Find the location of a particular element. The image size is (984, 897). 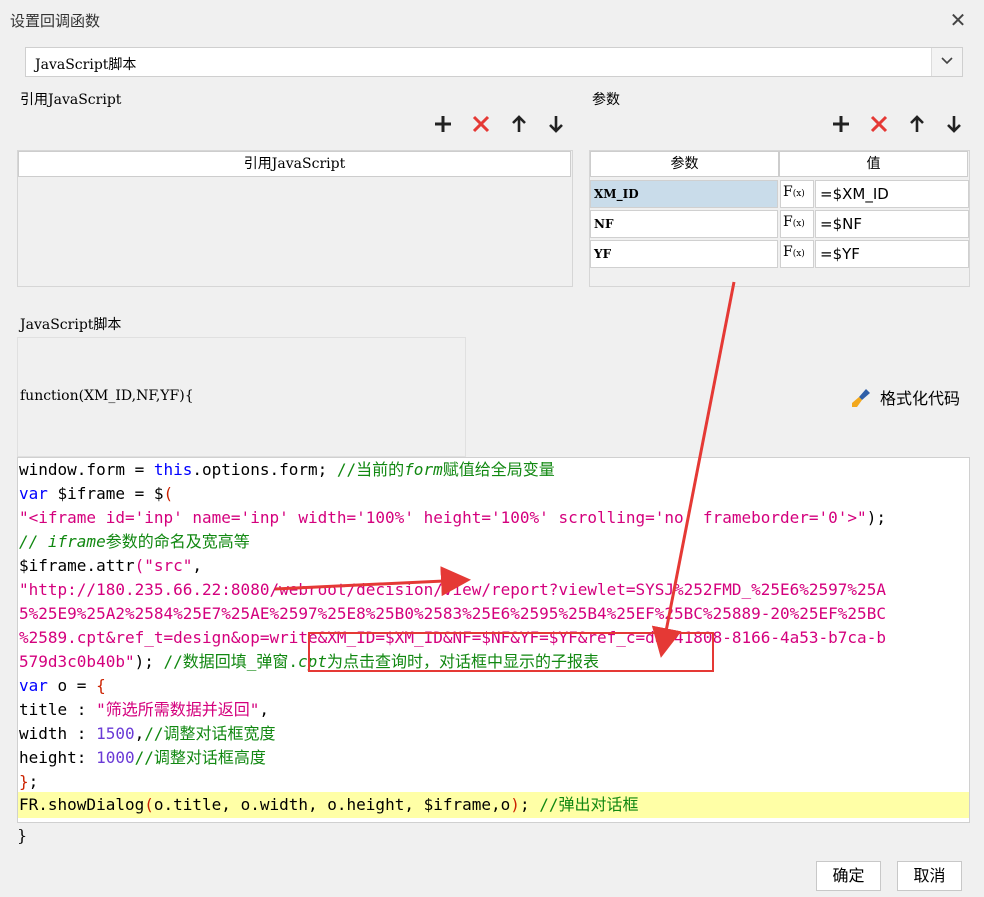

code-line: // iframe参数的命名及宽高等 is located at coordinates (134, 541).